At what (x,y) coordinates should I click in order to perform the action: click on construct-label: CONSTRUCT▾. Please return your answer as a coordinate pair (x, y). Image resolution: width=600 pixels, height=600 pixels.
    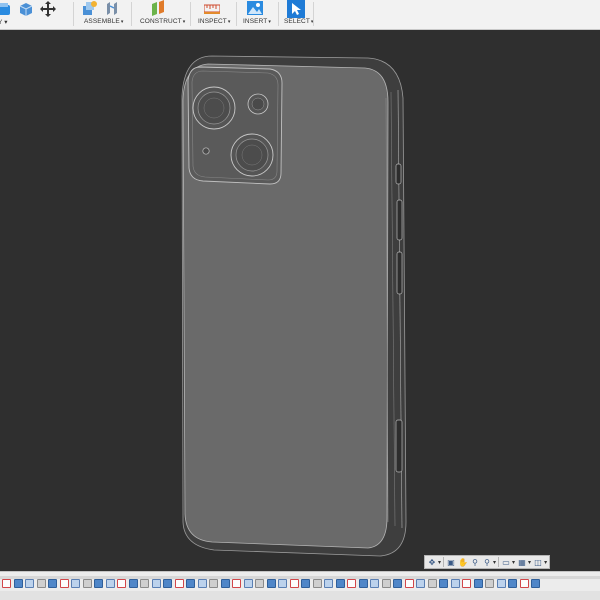
    Looking at the image, I should click on (162, 21).